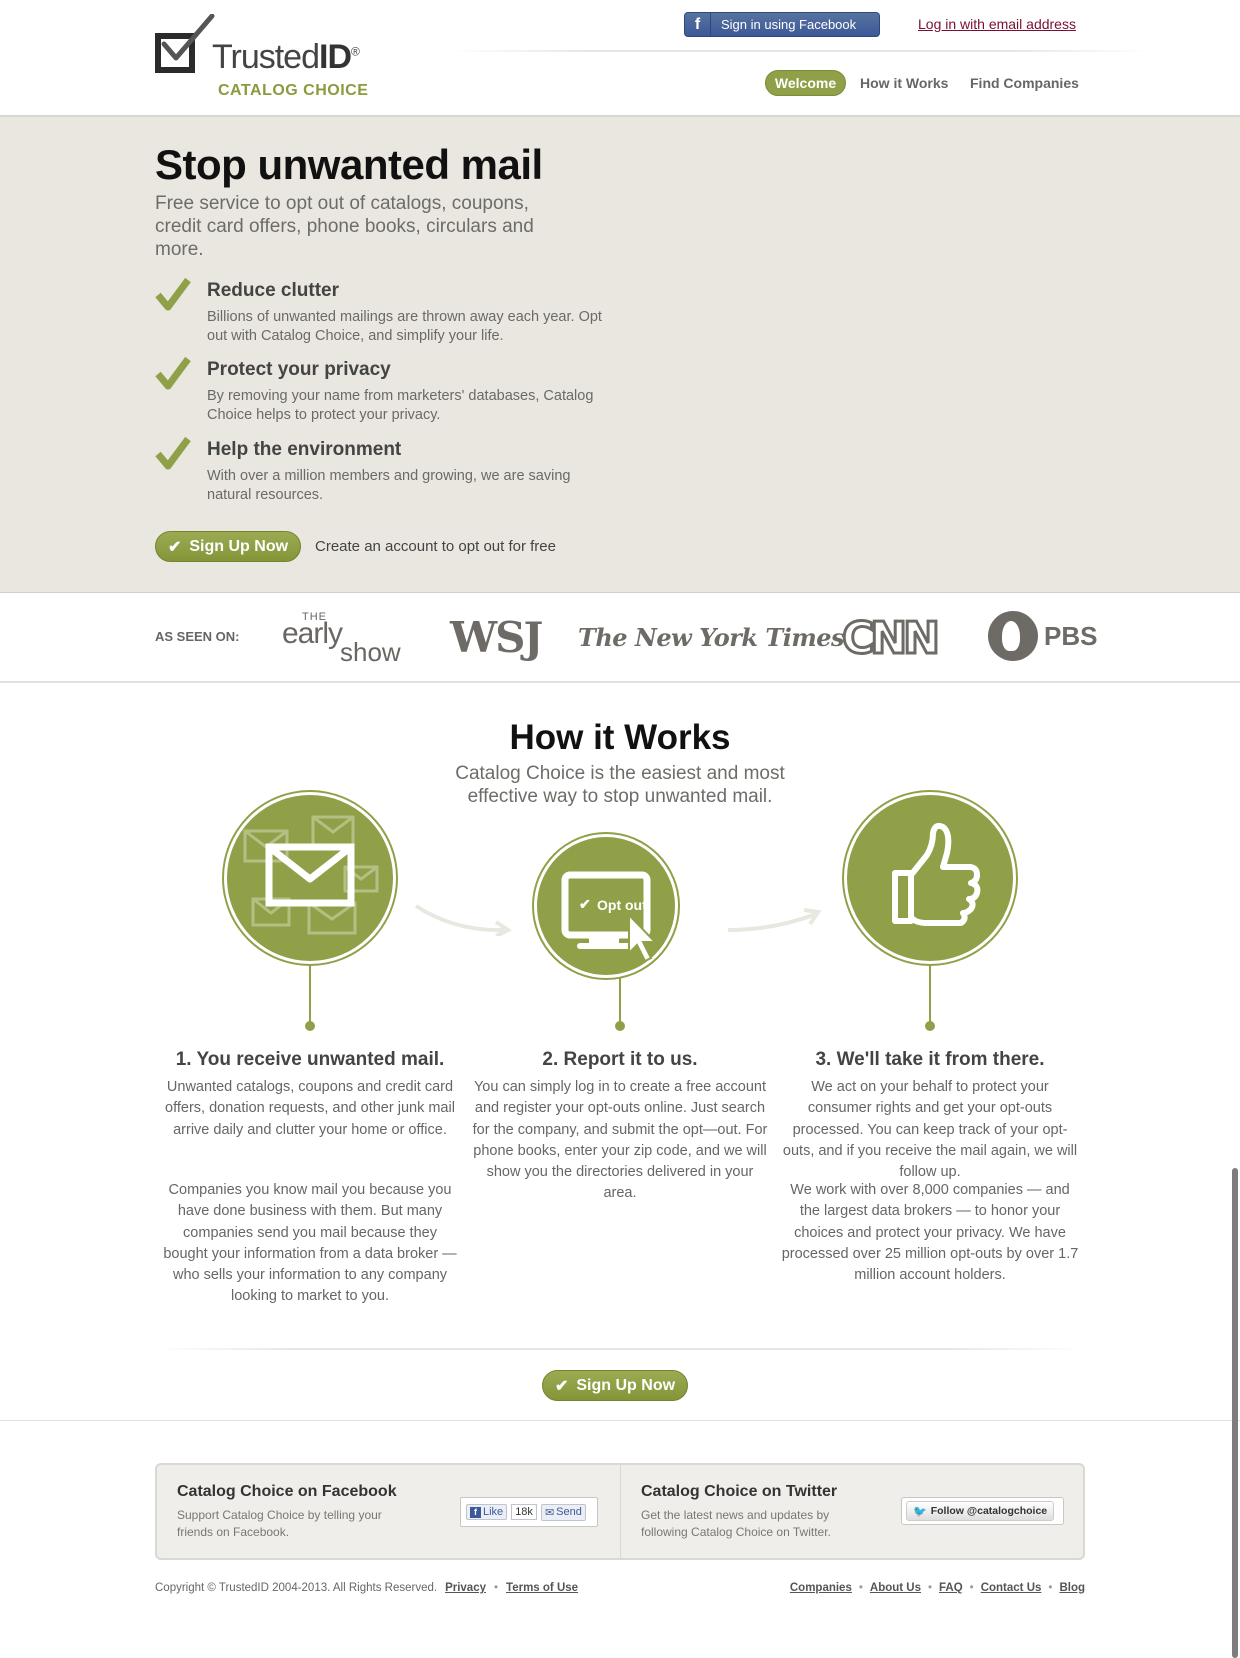 This screenshot has height=1658, width=1240. Describe the element at coordinates (286, 57) in the screenshot. I see `logo-wordmark: TrustedID®` at that location.